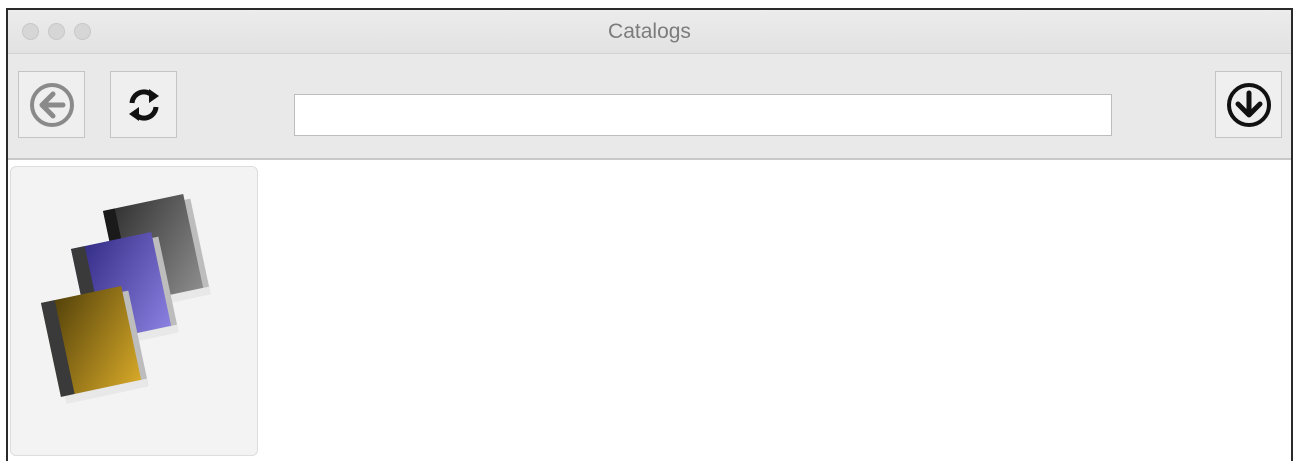  I want to click on window-title: Catalogs, so click(649, 31).